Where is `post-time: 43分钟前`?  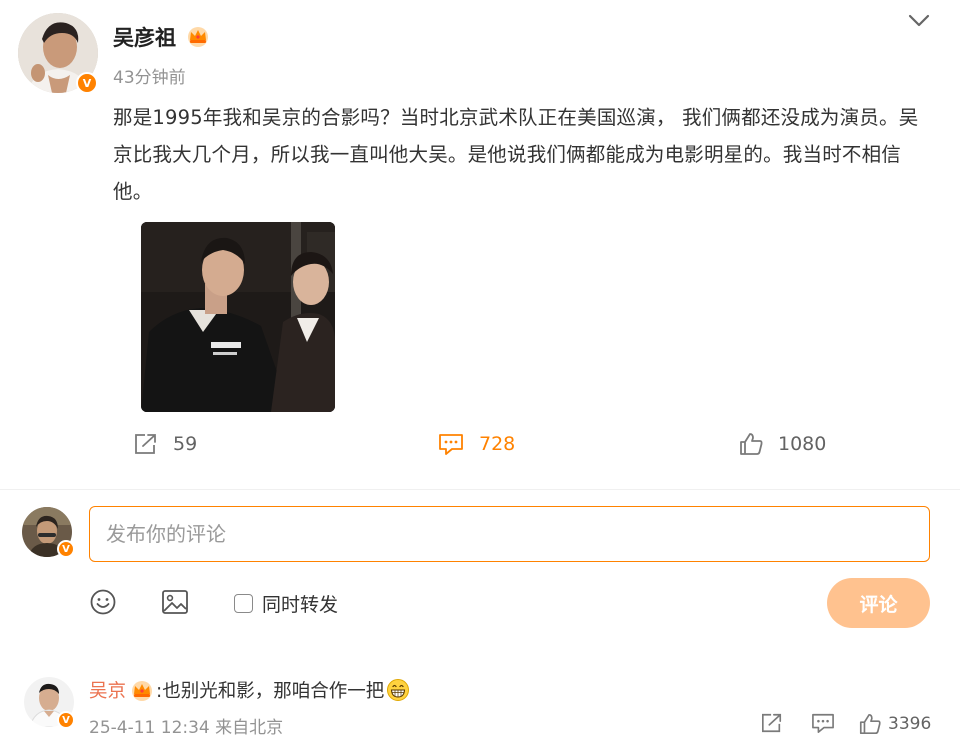
post-time: 43分钟前 is located at coordinates (149, 75).